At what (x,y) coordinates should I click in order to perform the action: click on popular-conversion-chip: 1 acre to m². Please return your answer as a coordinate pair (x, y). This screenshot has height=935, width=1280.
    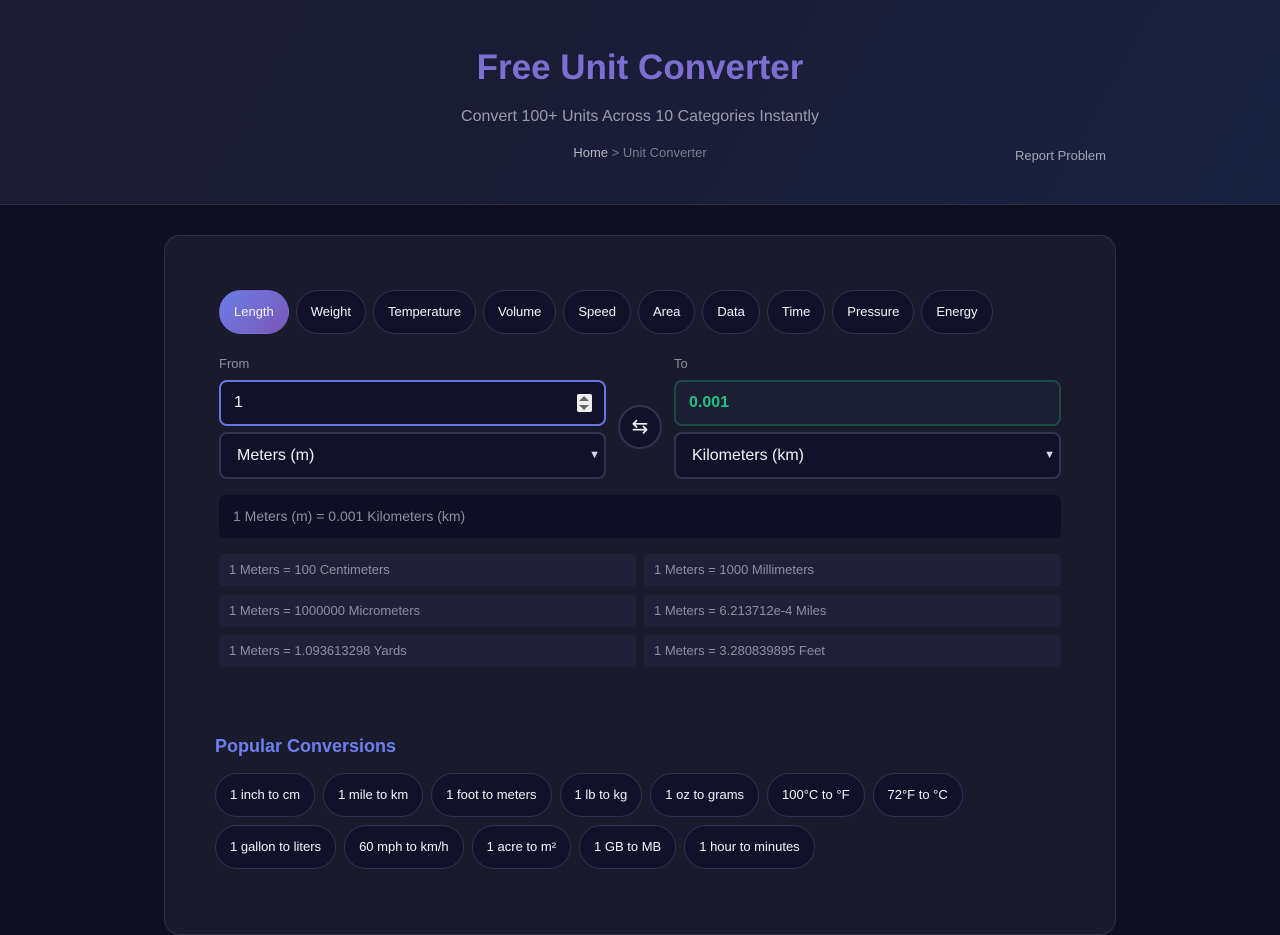
    Looking at the image, I should click on (521, 847).